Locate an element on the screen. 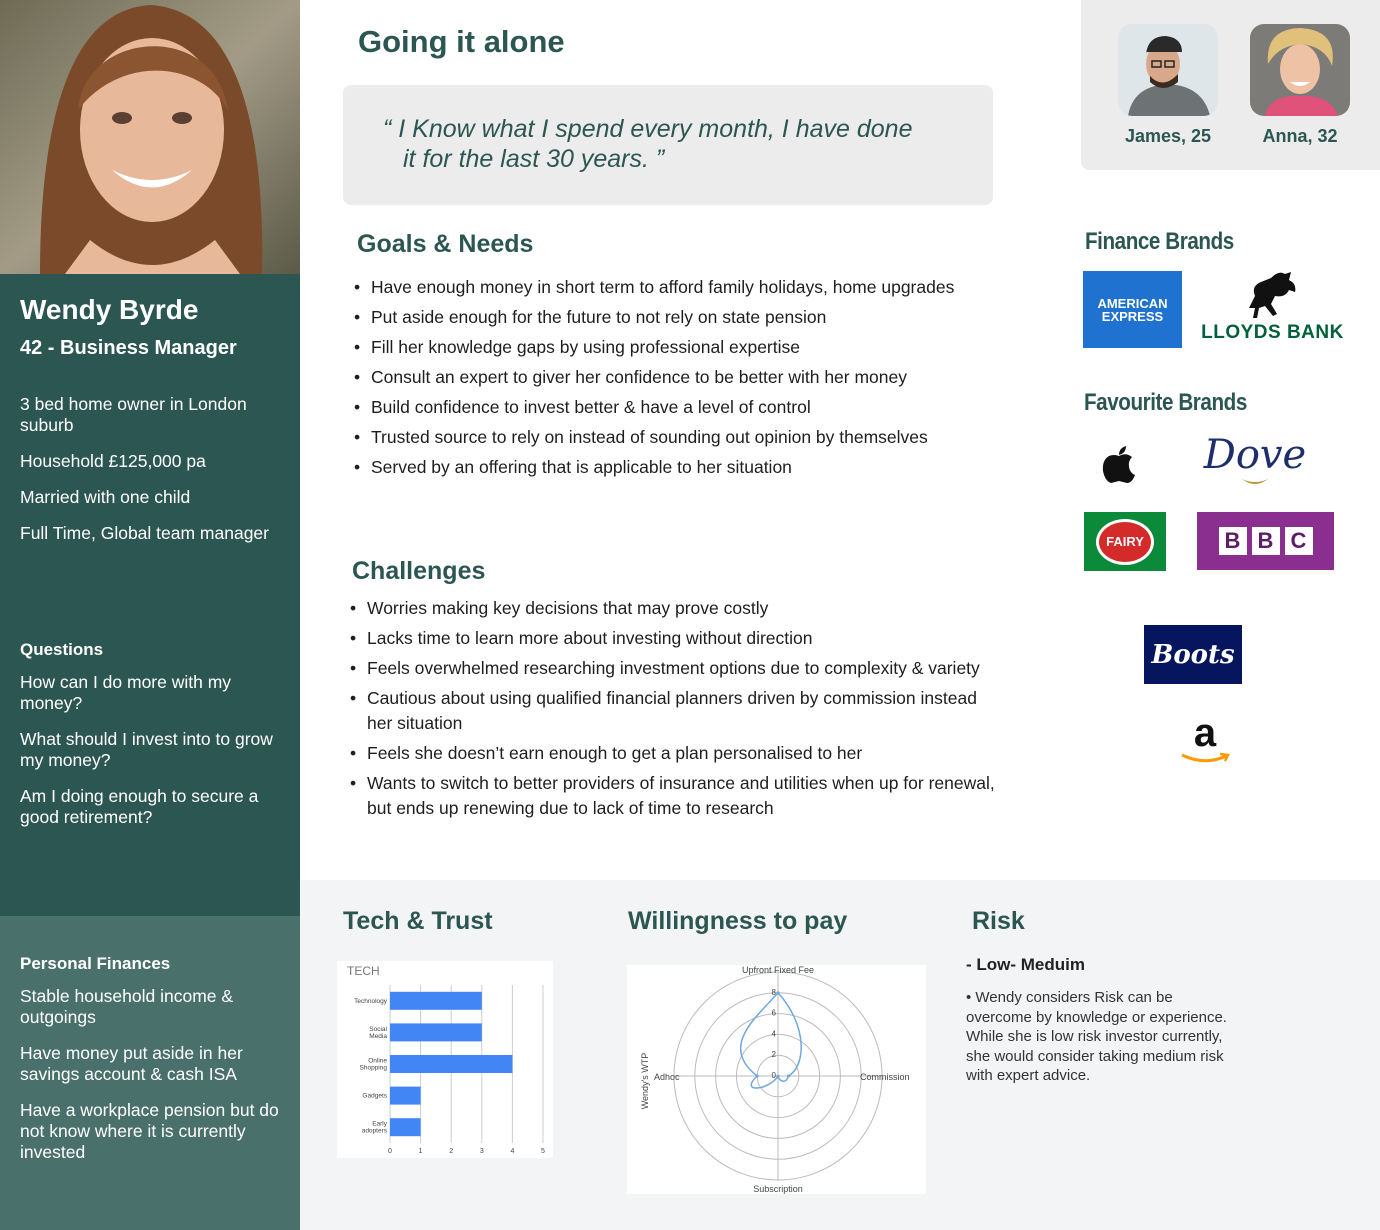  amazon-smile-icon is located at coordinates (1205, 757).